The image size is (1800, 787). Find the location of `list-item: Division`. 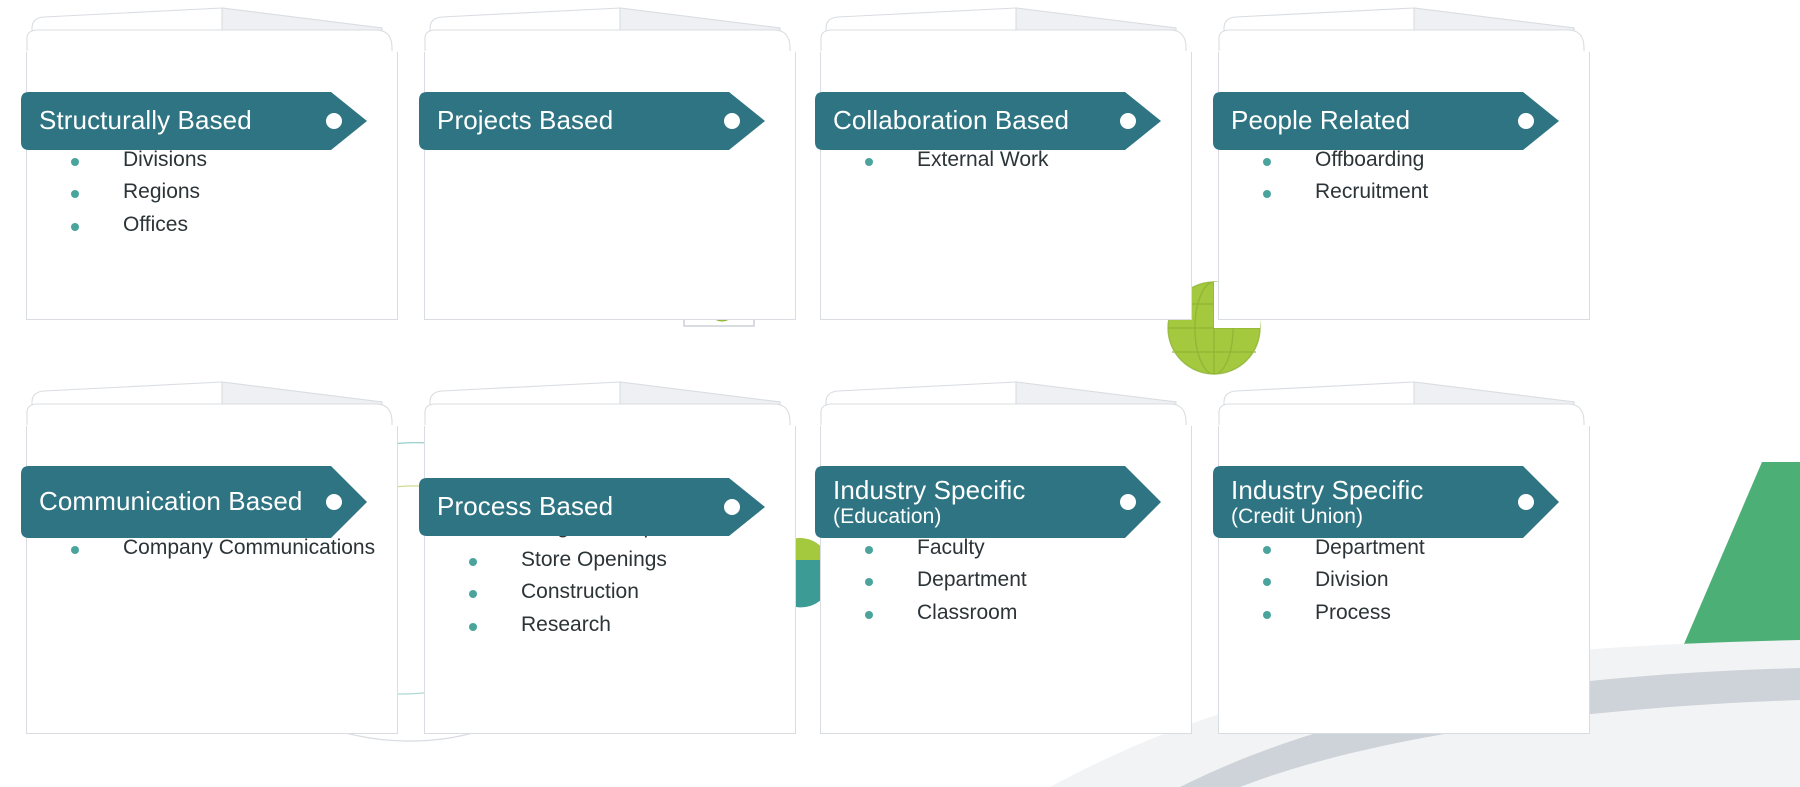

list-item: Division is located at coordinates (1419, 580).